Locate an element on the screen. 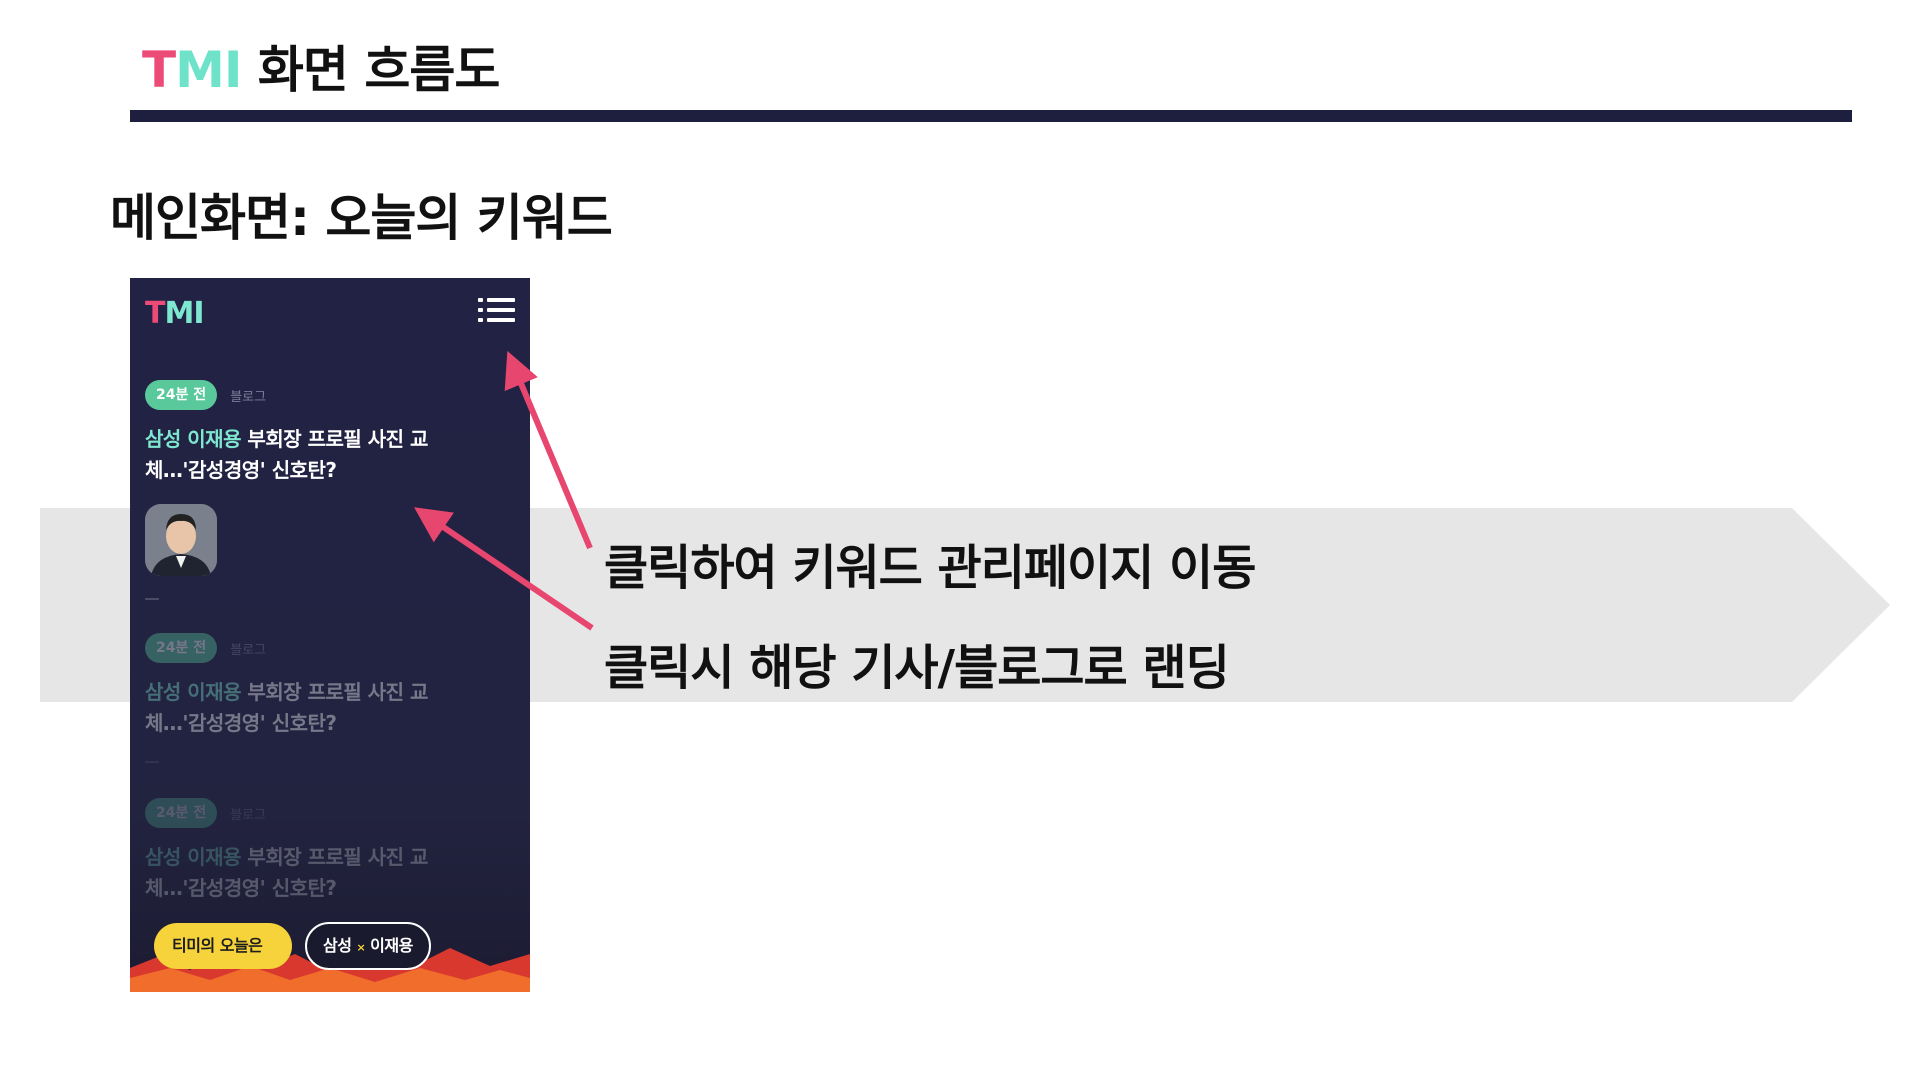  menu-icon is located at coordinates (497, 311).